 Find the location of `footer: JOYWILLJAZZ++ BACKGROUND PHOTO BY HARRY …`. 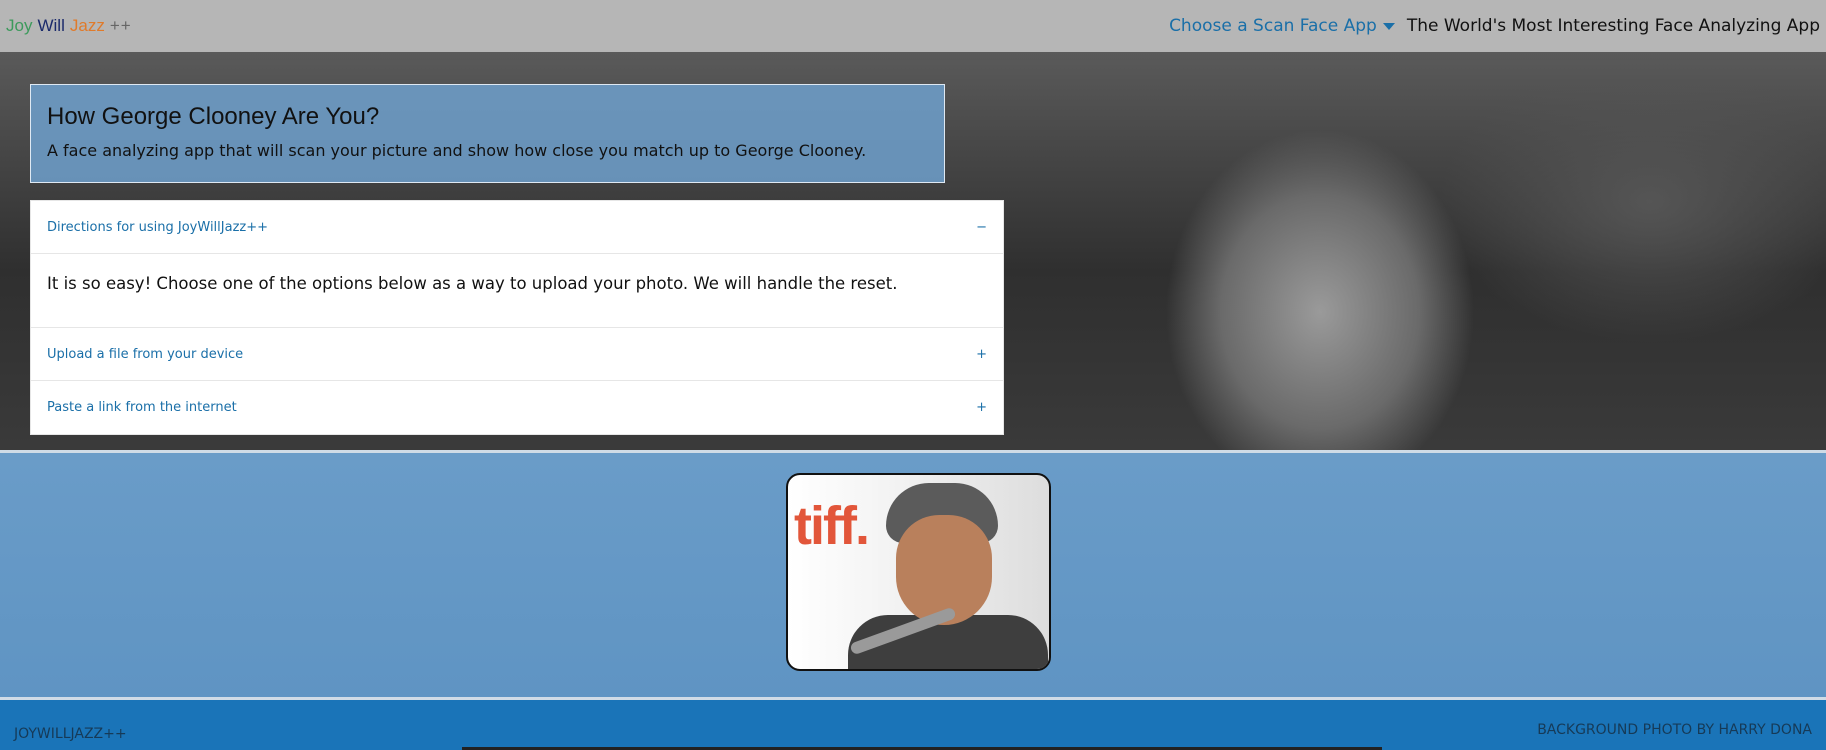

footer: JOYWILLJAZZ++ BACKGROUND PHOTO BY HARRY … is located at coordinates (913, 725).